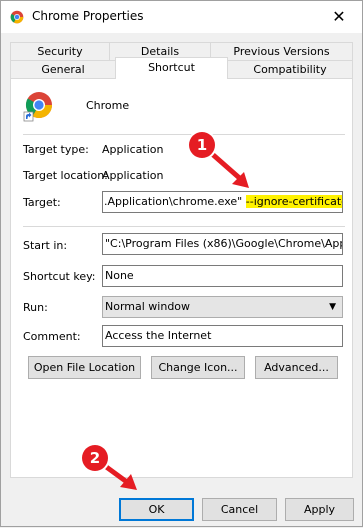 This screenshot has height=528, width=363. What do you see at coordinates (332, 307) in the screenshot?
I see `chevron-down-icon: ▼` at bounding box center [332, 307].